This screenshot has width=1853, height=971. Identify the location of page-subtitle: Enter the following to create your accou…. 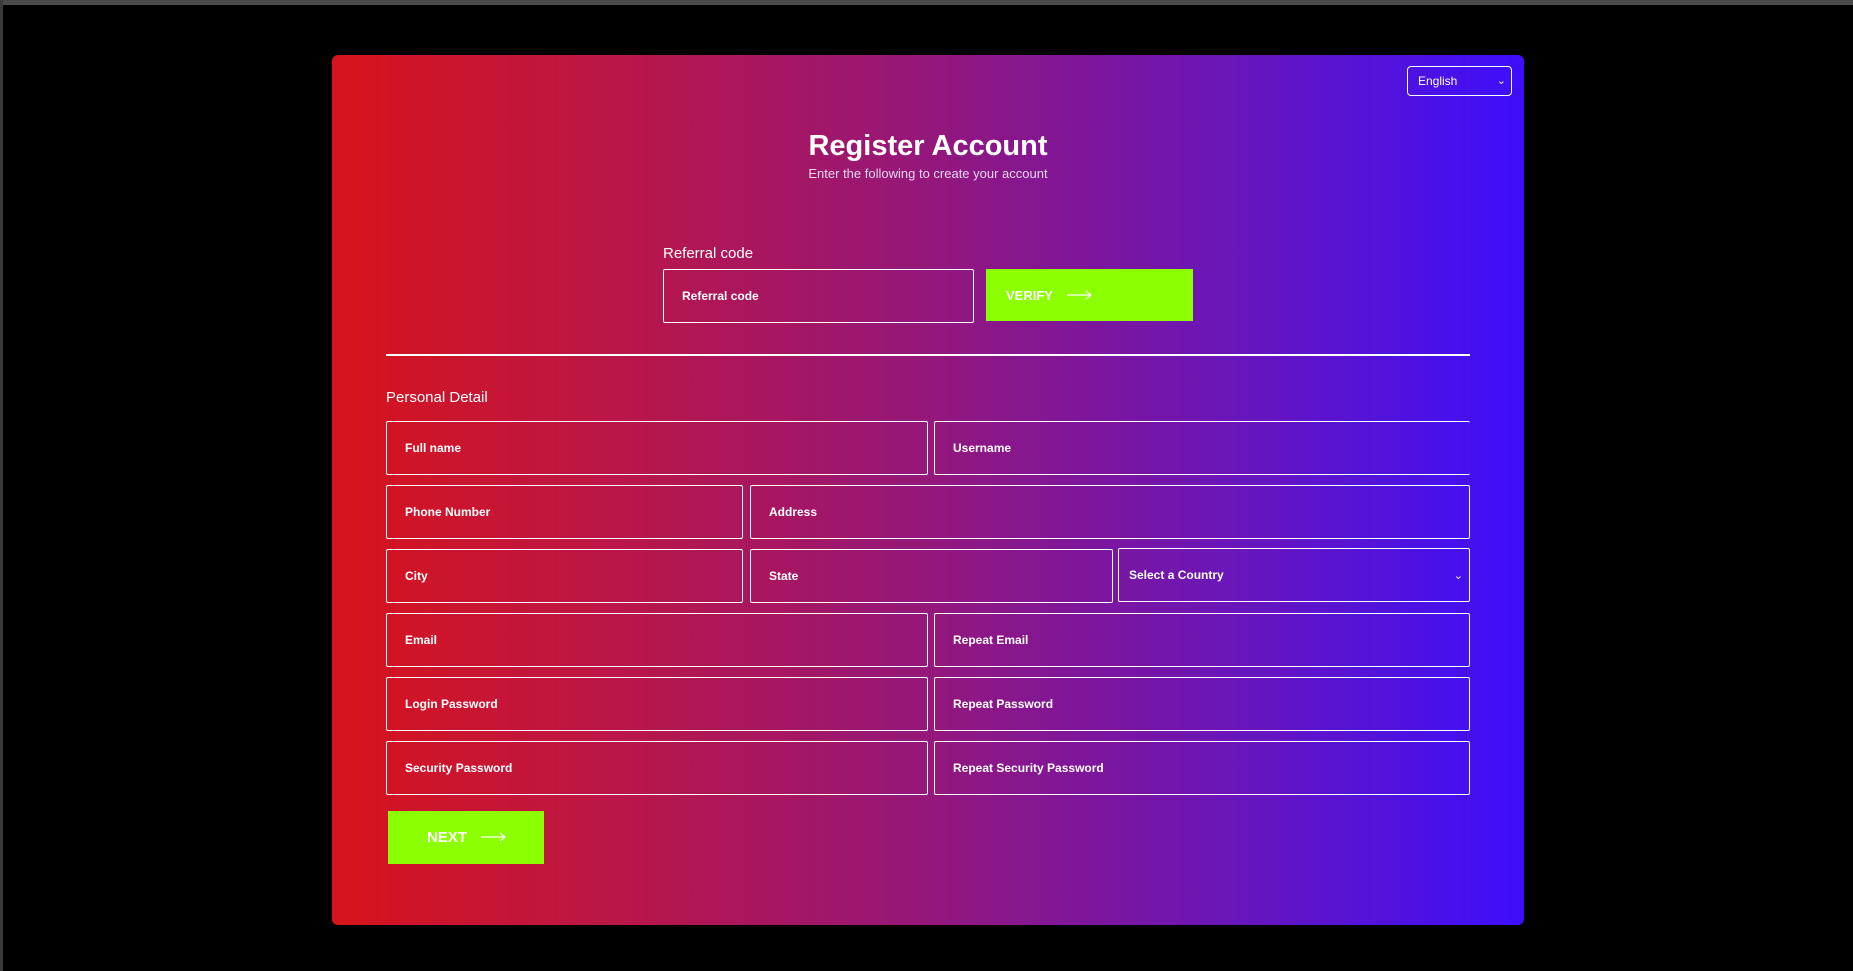
(928, 173).